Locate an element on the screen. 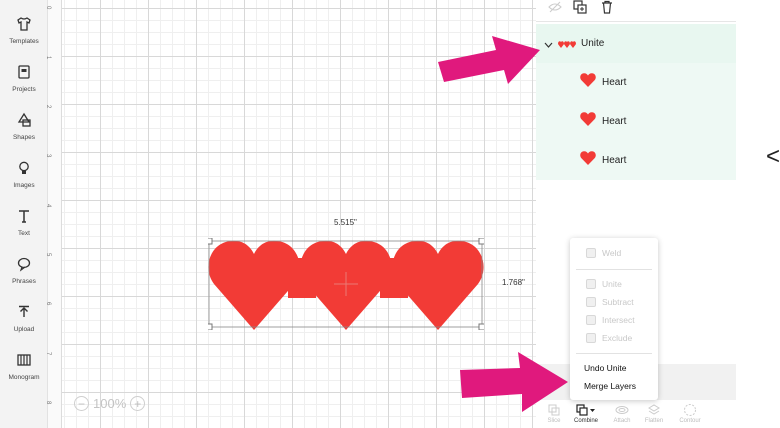 Image resolution: width=780 pixels, height=428 pixels. zoom-in-button: + is located at coordinates (138, 403).